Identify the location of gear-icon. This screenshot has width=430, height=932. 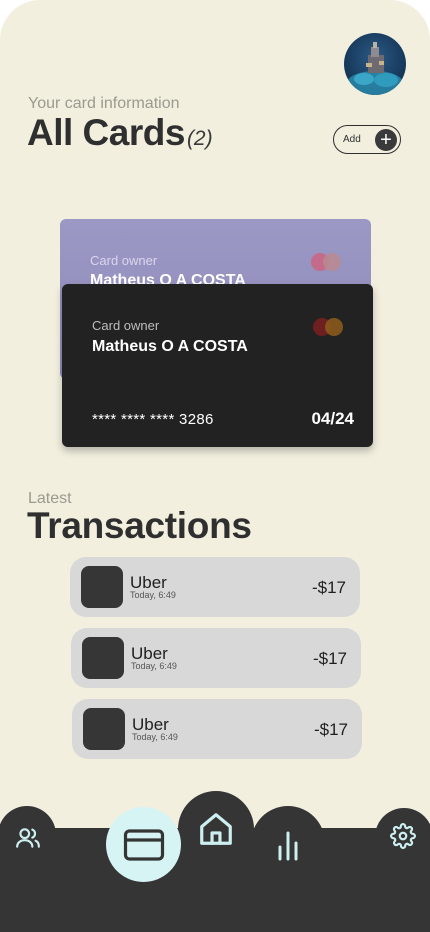
(403, 836).